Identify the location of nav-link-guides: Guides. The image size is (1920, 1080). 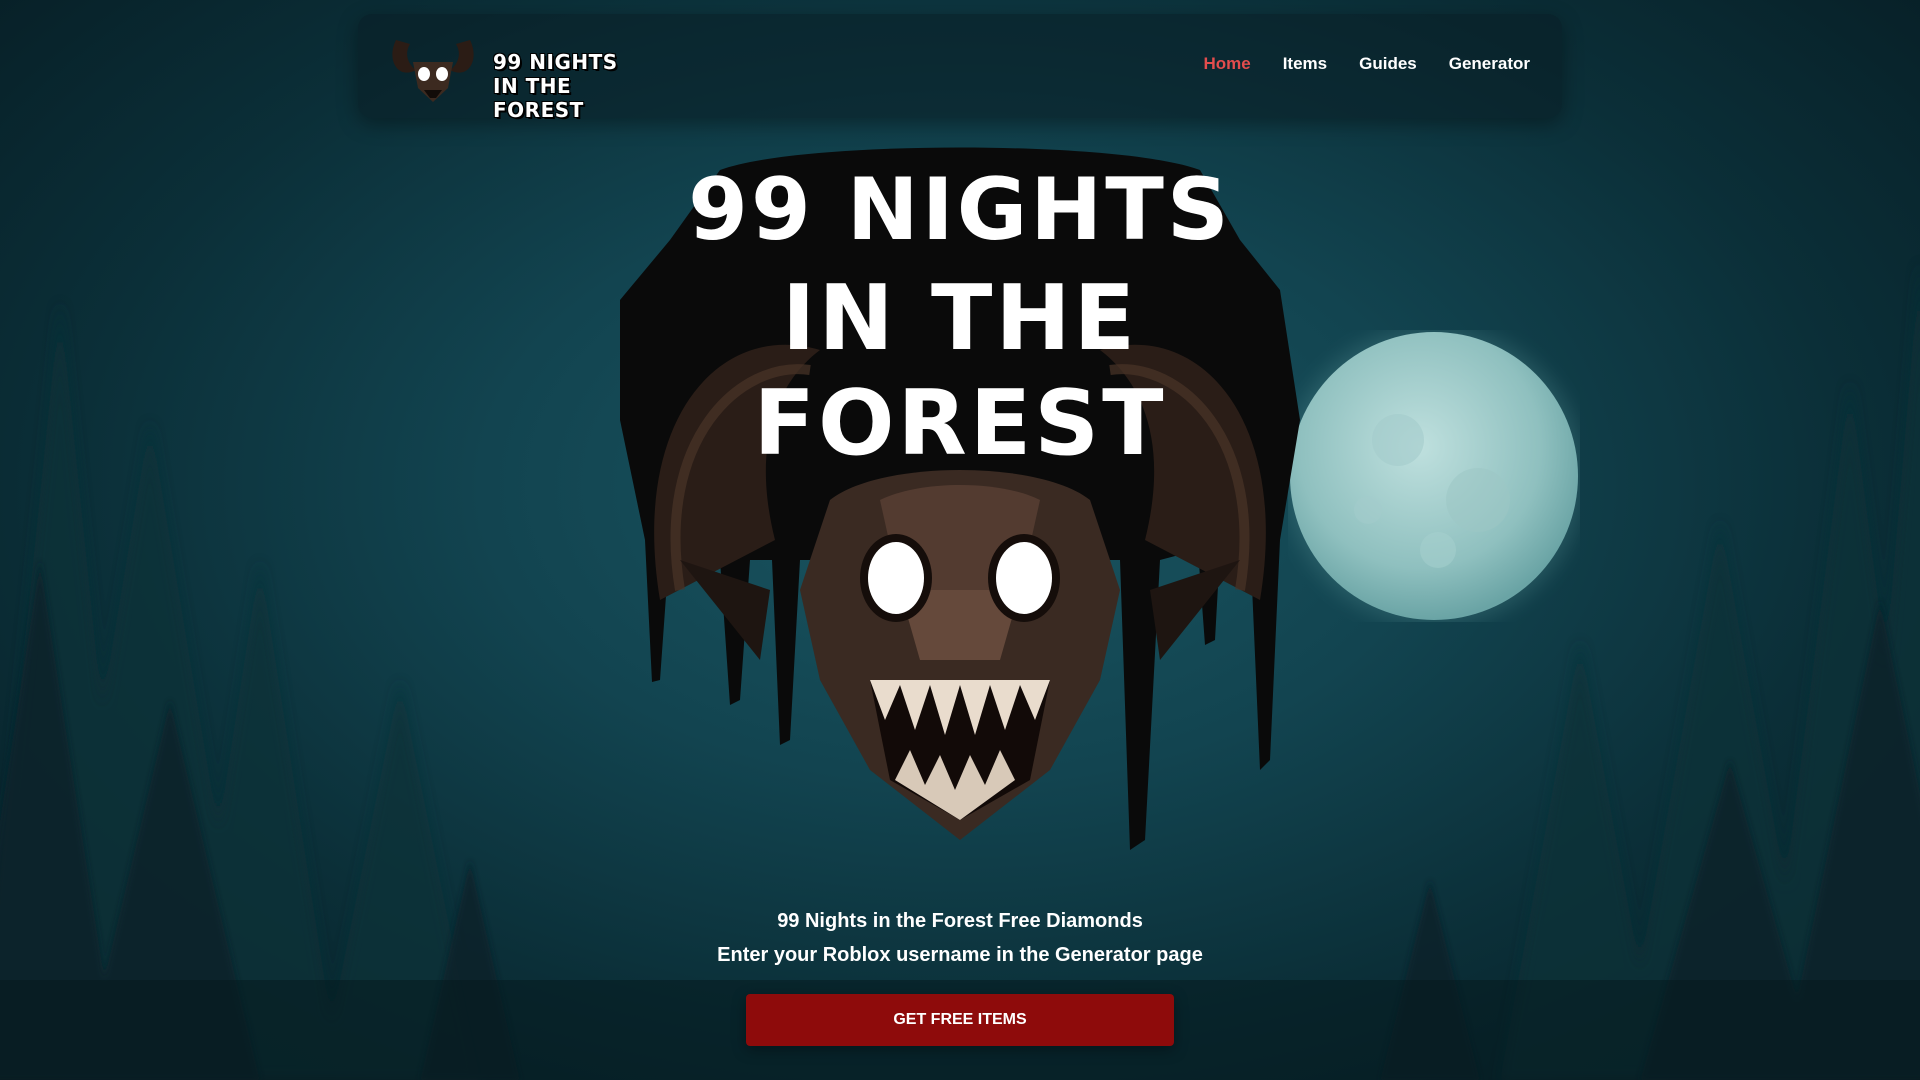
(1388, 64).